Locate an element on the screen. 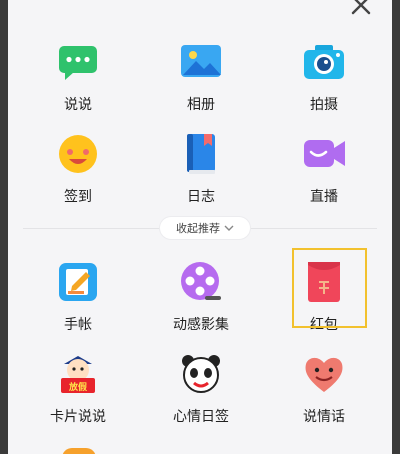 Image resolution: width=400 pixels, height=454 pixels. item-journal: 手帐 is located at coordinates (78, 297).